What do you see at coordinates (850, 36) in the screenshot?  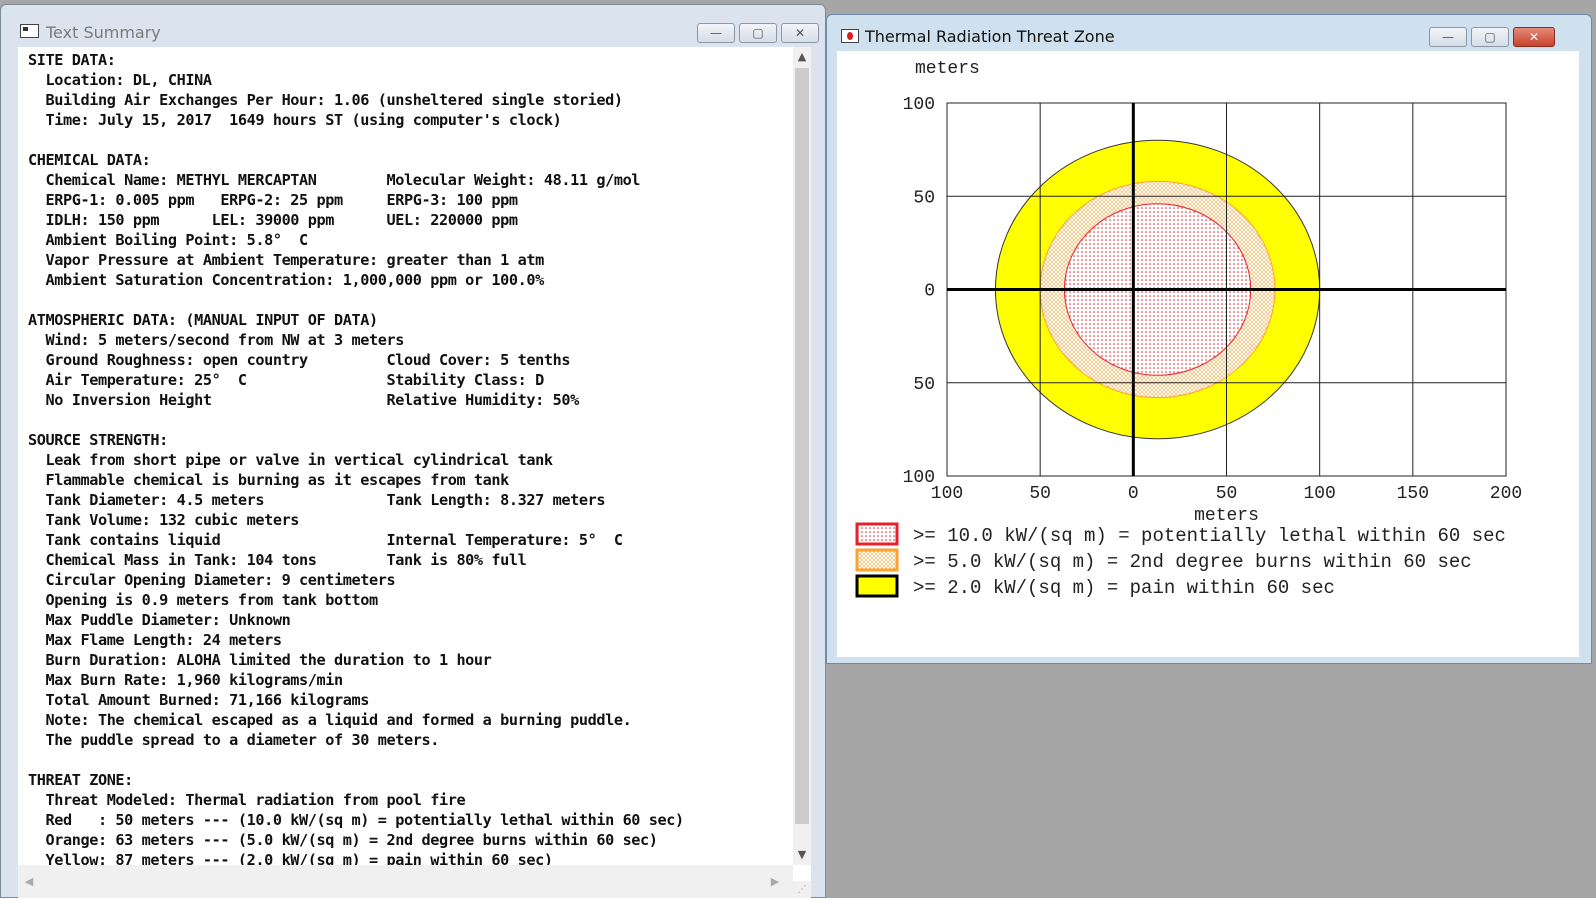 I see `flame-icon` at bounding box center [850, 36].